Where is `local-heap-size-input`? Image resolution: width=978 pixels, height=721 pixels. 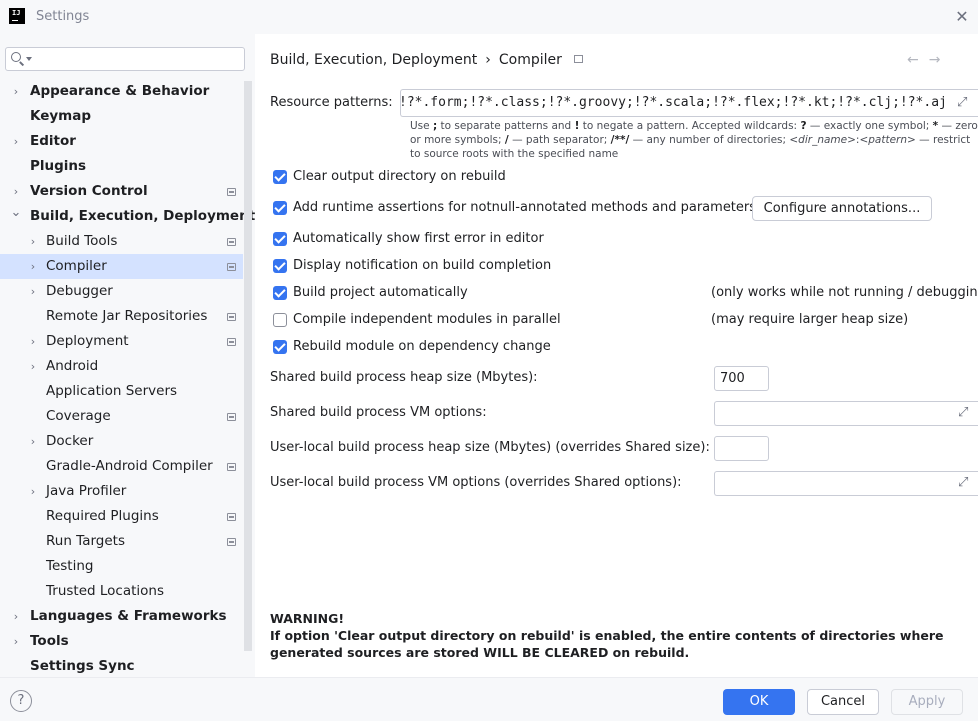
local-heap-size-input is located at coordinates (741, 448).